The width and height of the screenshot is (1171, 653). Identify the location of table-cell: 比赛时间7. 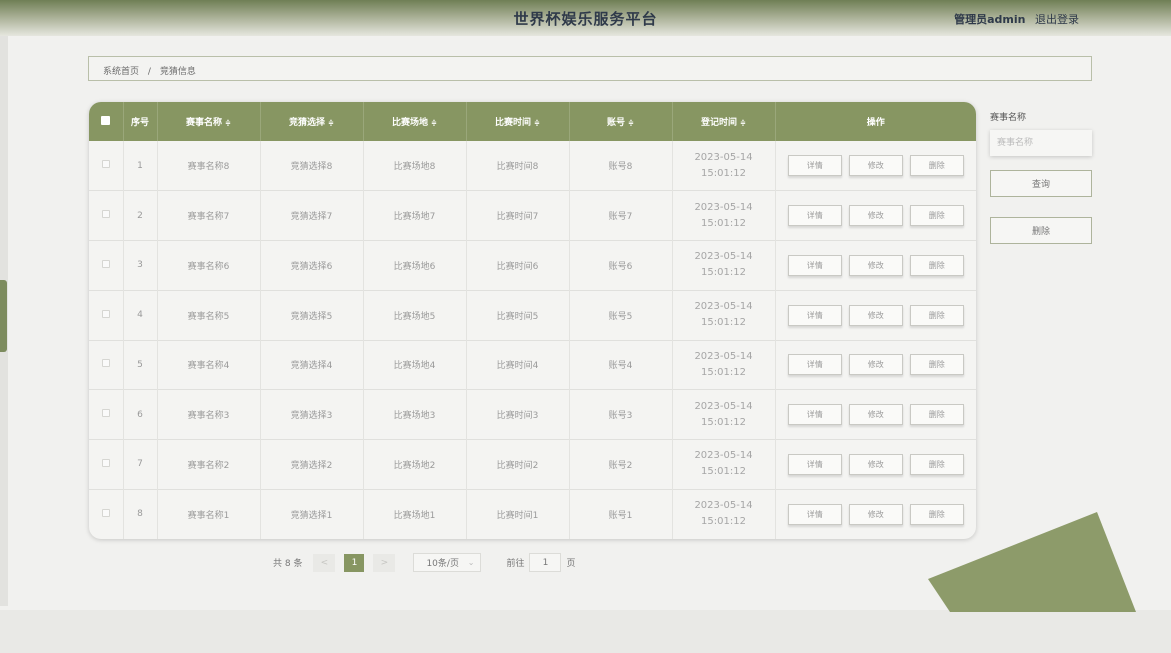
(518, 215).